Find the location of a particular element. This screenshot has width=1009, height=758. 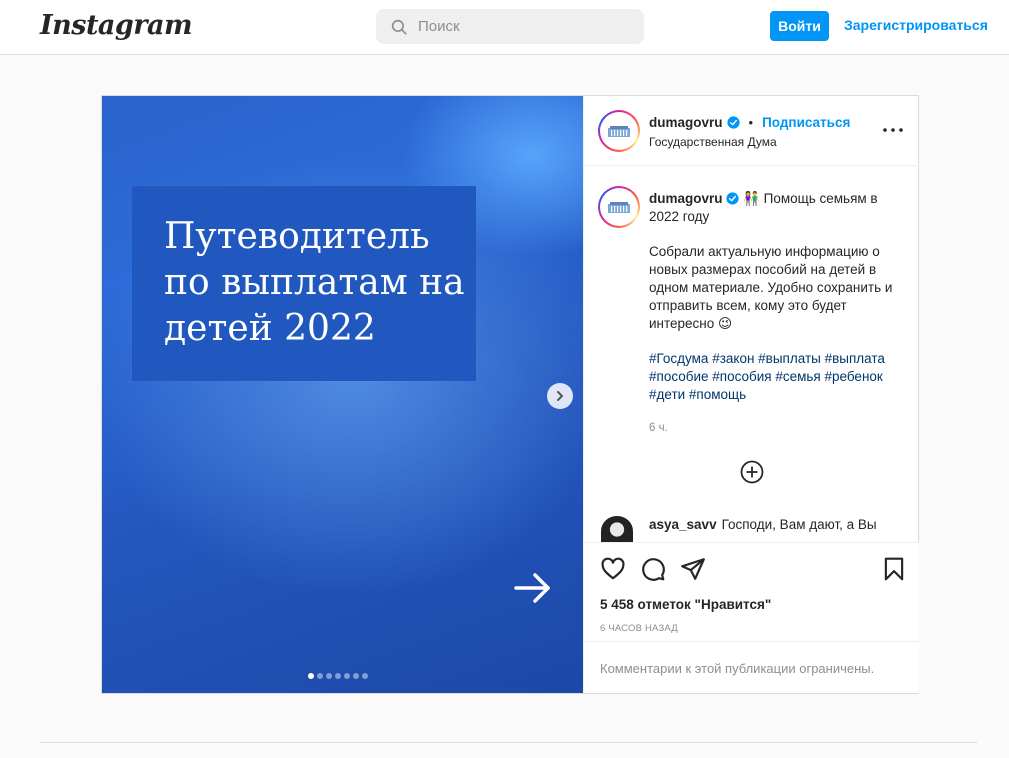

search-input: Поиск is located at coordinates (510, 26).